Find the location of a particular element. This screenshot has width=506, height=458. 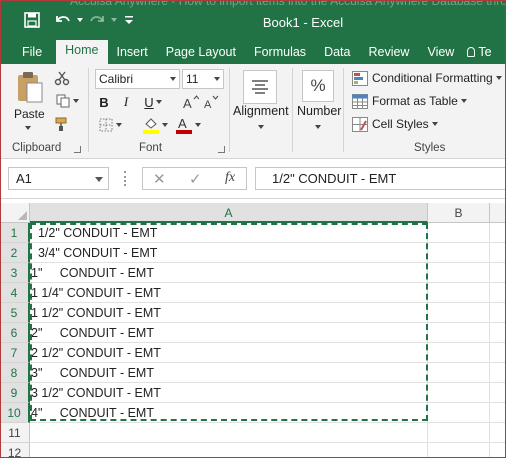

alignment-label: Alignment is located at coordinates (261, 111).